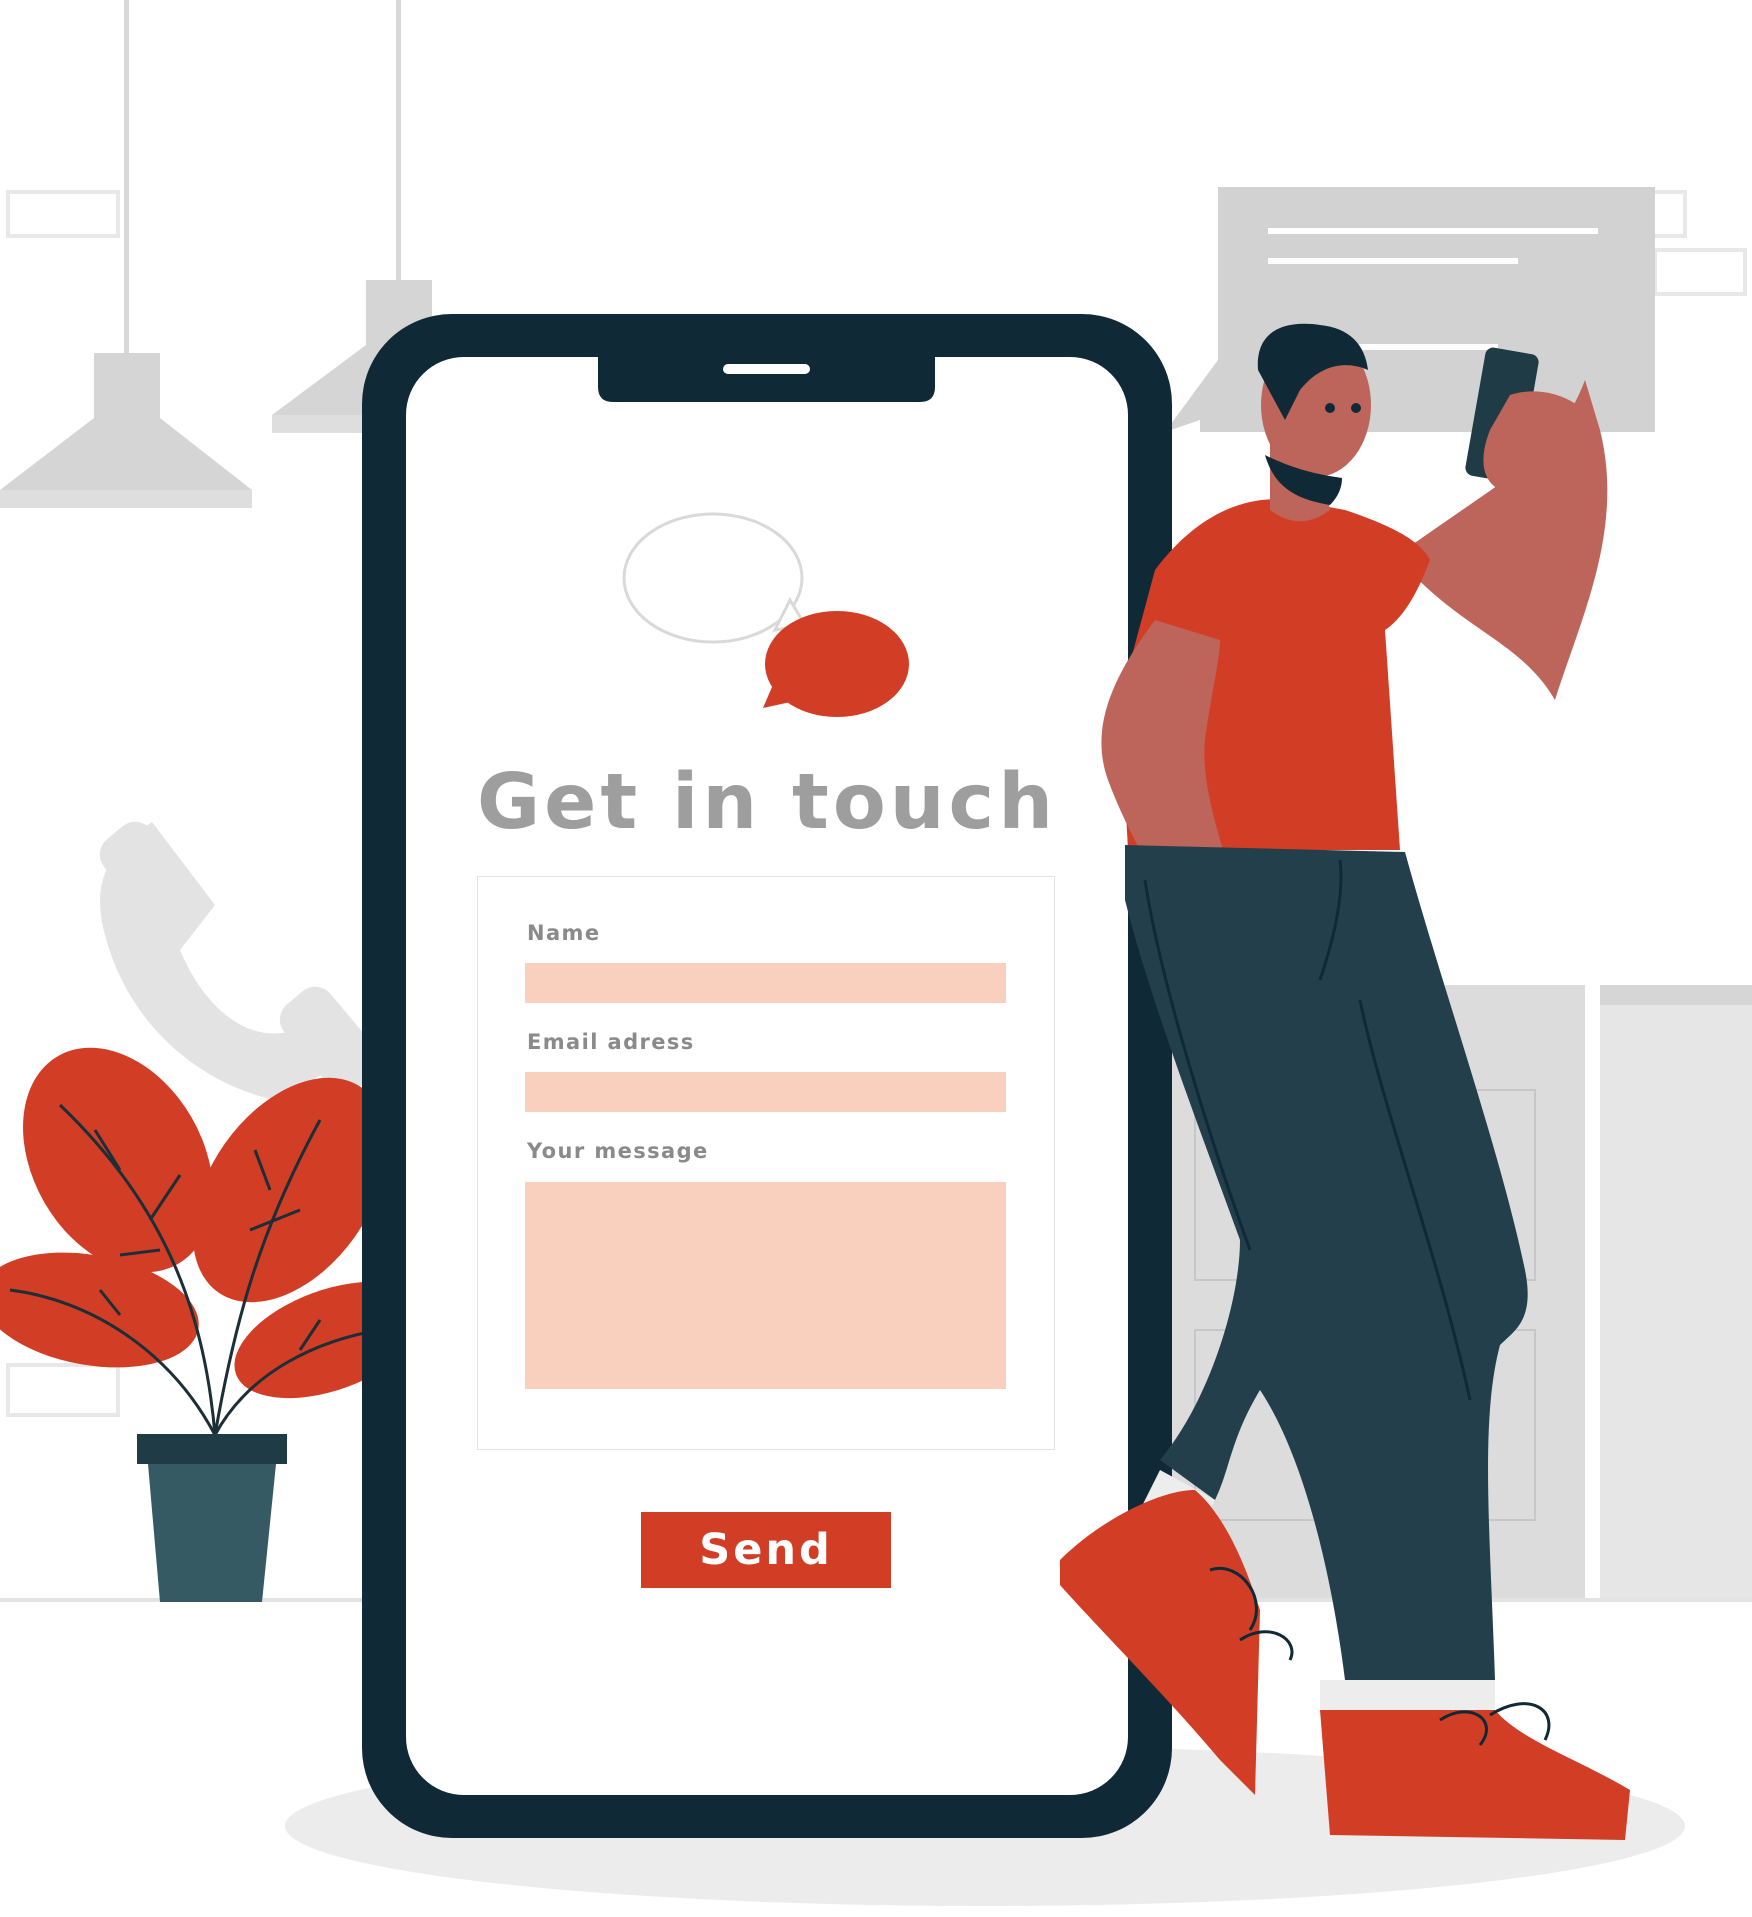 This screenshot has width=1752, height=1917. I want to click on wall-phone-icon, so click(240, 960).